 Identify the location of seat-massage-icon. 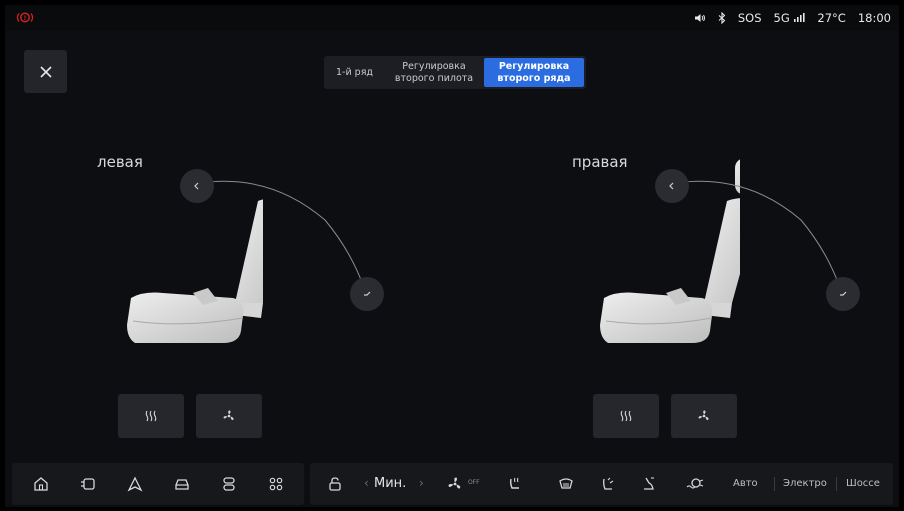
(607, 484).